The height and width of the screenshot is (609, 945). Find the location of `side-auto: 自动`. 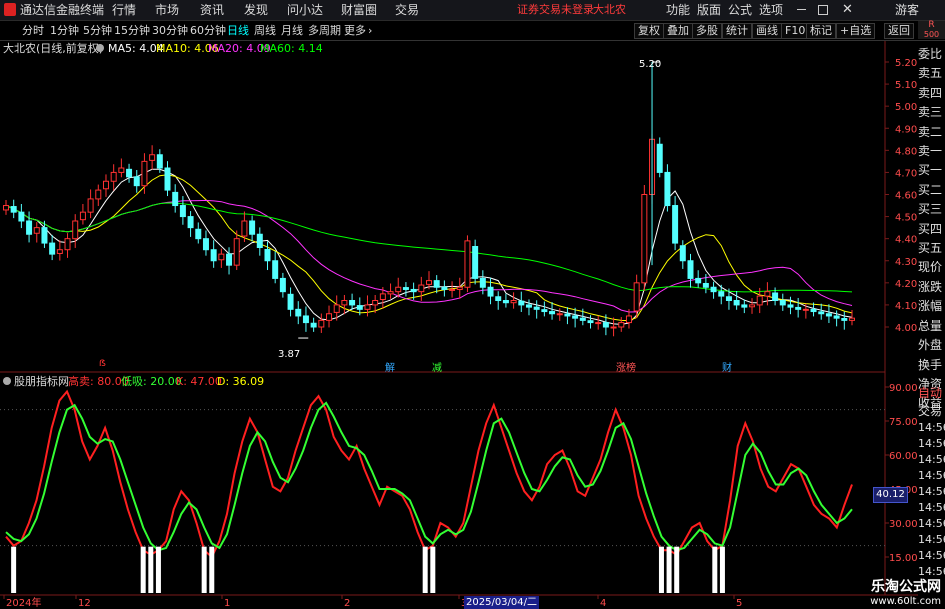

side-auto: 自动 is located at coordinates (931, 393).